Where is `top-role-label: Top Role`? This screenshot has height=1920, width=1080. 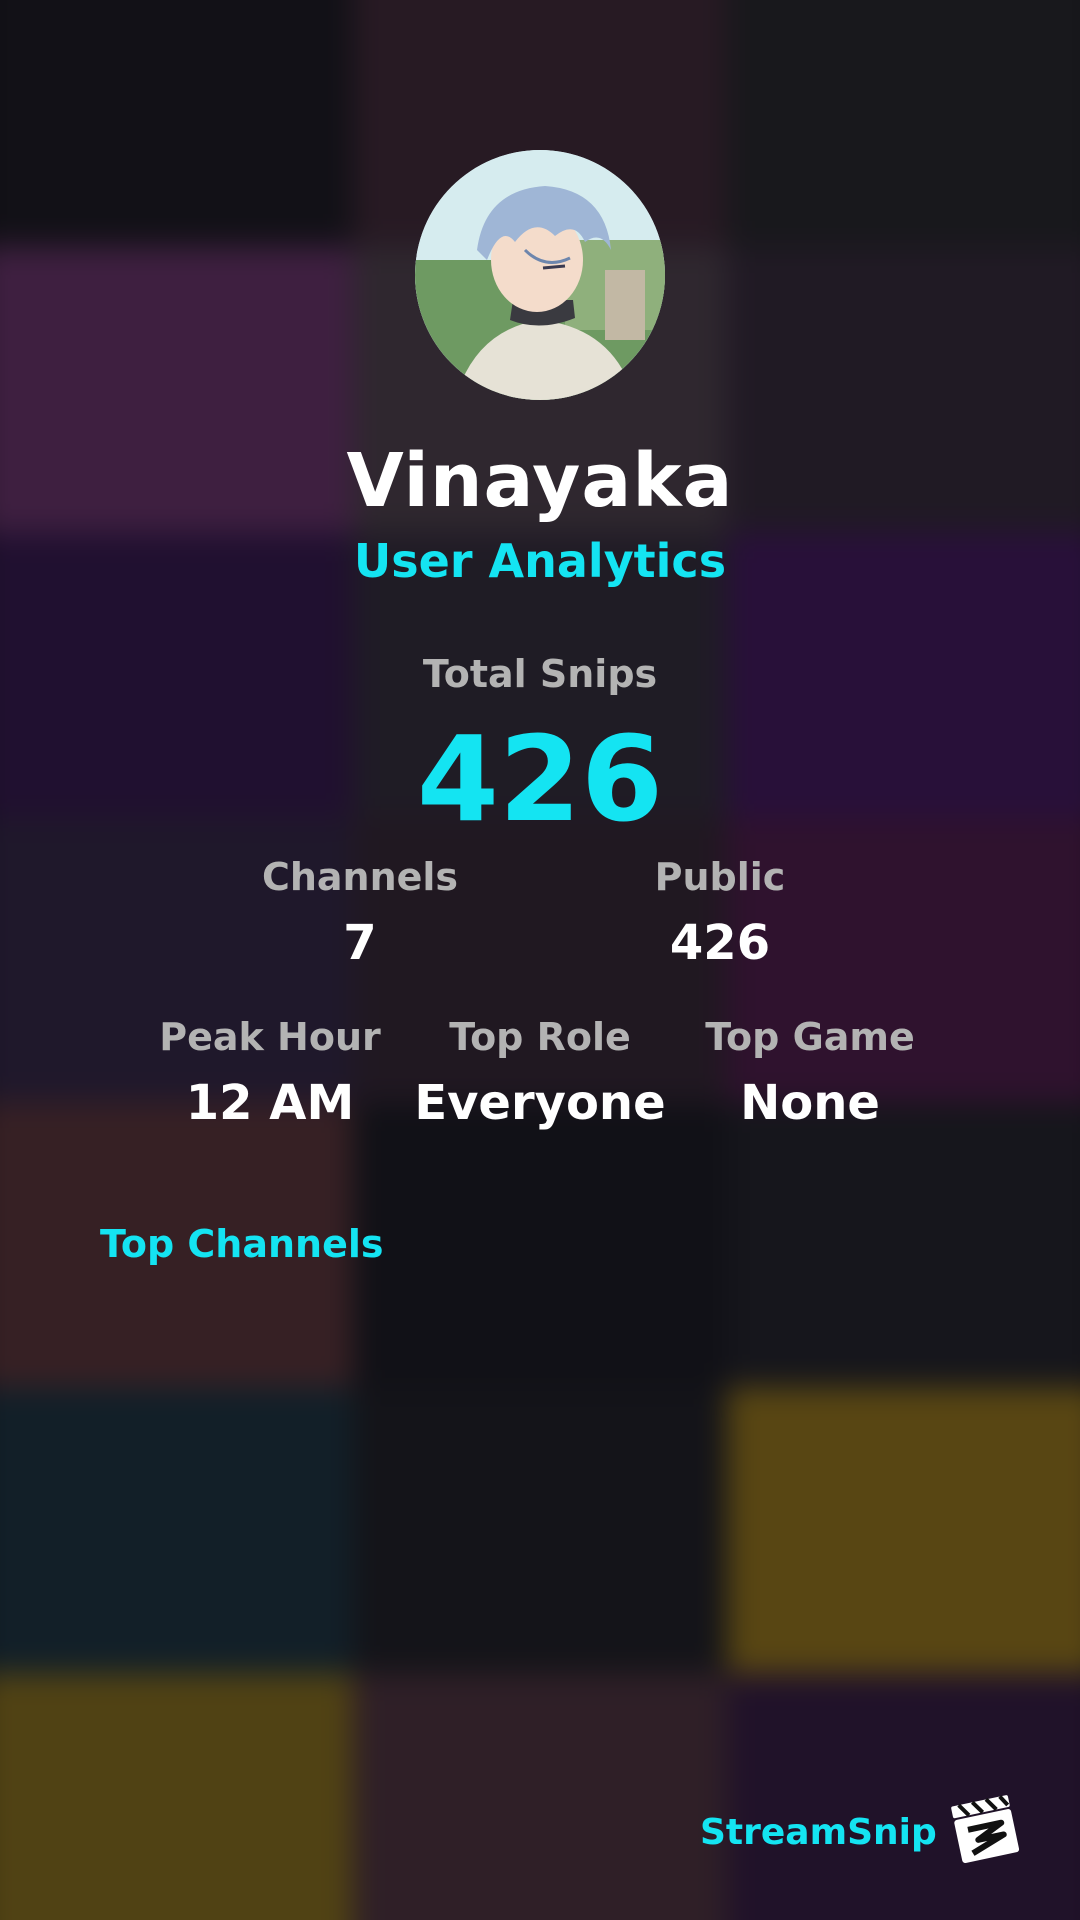
top-role-label: Top Role is located at coordinates (540, 1037).